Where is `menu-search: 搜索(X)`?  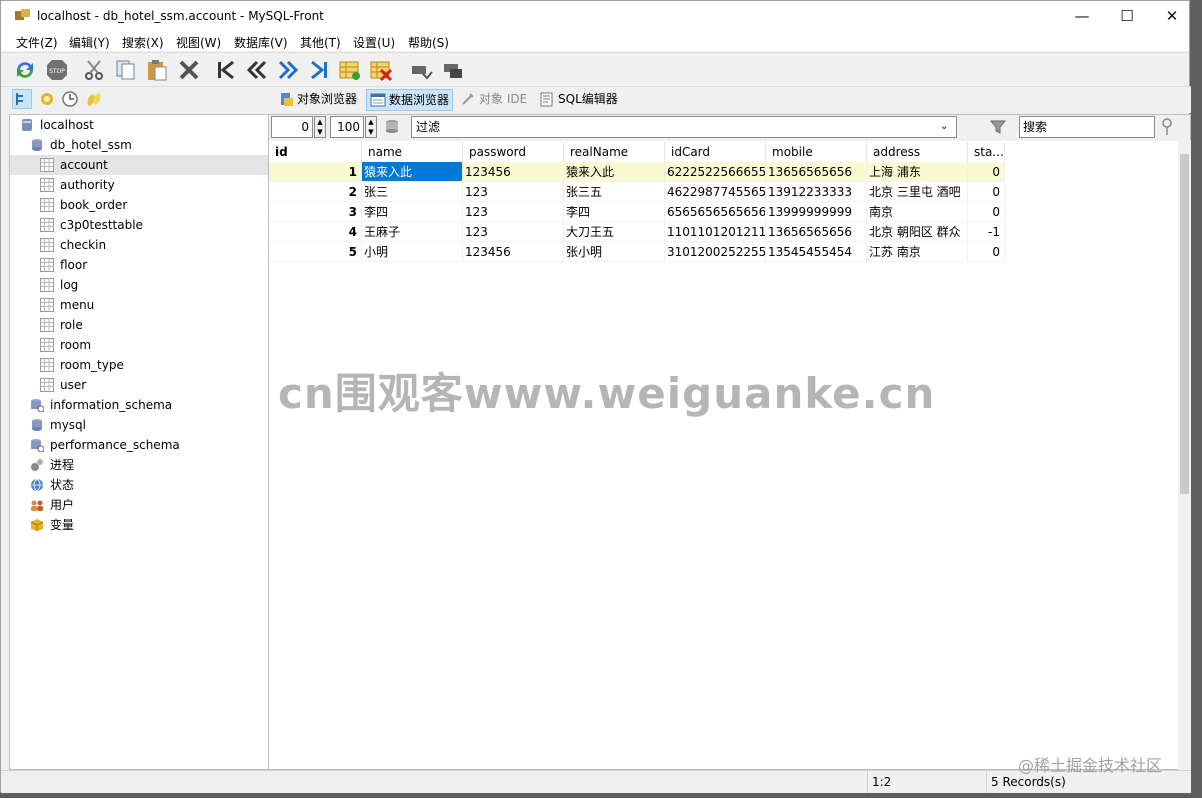 menu-search: 搜索(X) is located at coordinates (143, 42).